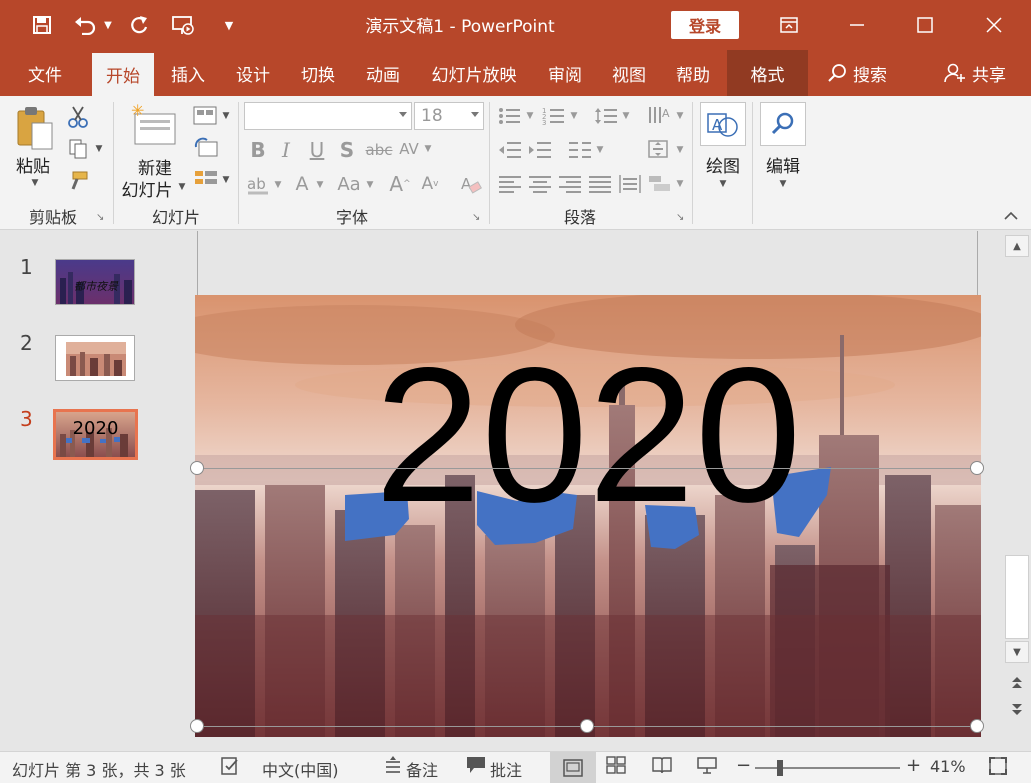  What do you see at coordinates (510, 184) in the screenshot?
I see `align-left-icon` at bounding box center [510, 184].